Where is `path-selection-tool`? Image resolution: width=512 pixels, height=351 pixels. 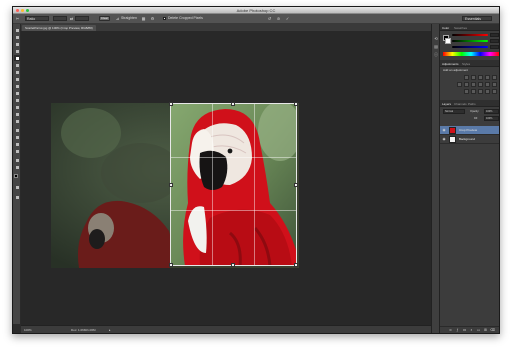 path-selection-tool is located at coordinates (17, 144).